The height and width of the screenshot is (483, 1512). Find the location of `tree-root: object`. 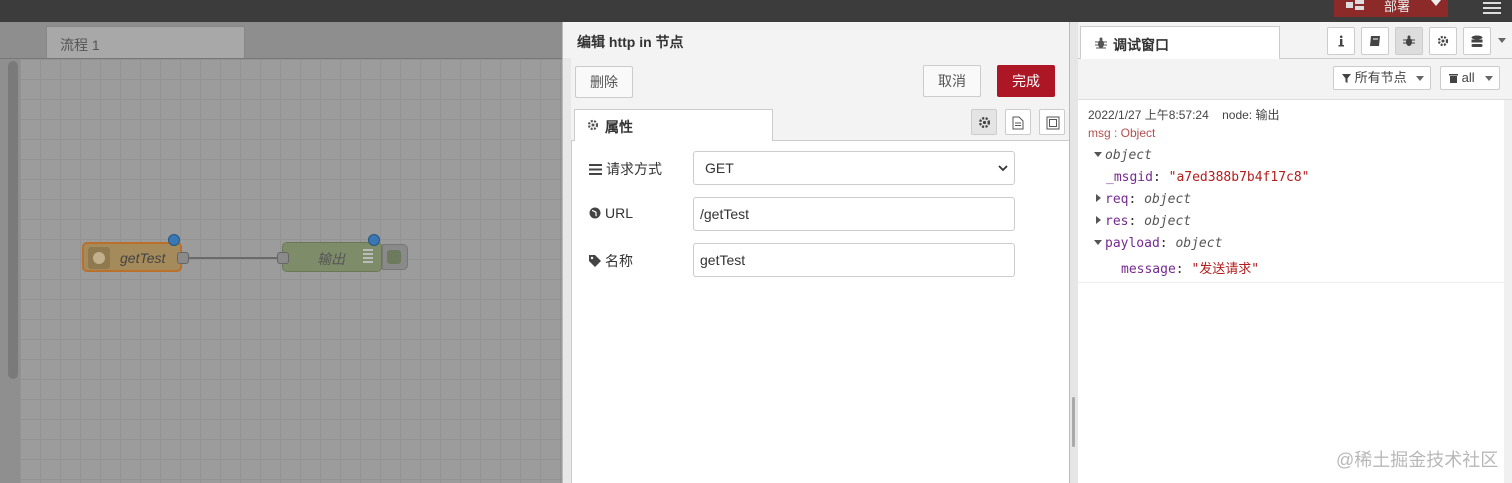

tree-root: object is located at coordinates (1123, 155).